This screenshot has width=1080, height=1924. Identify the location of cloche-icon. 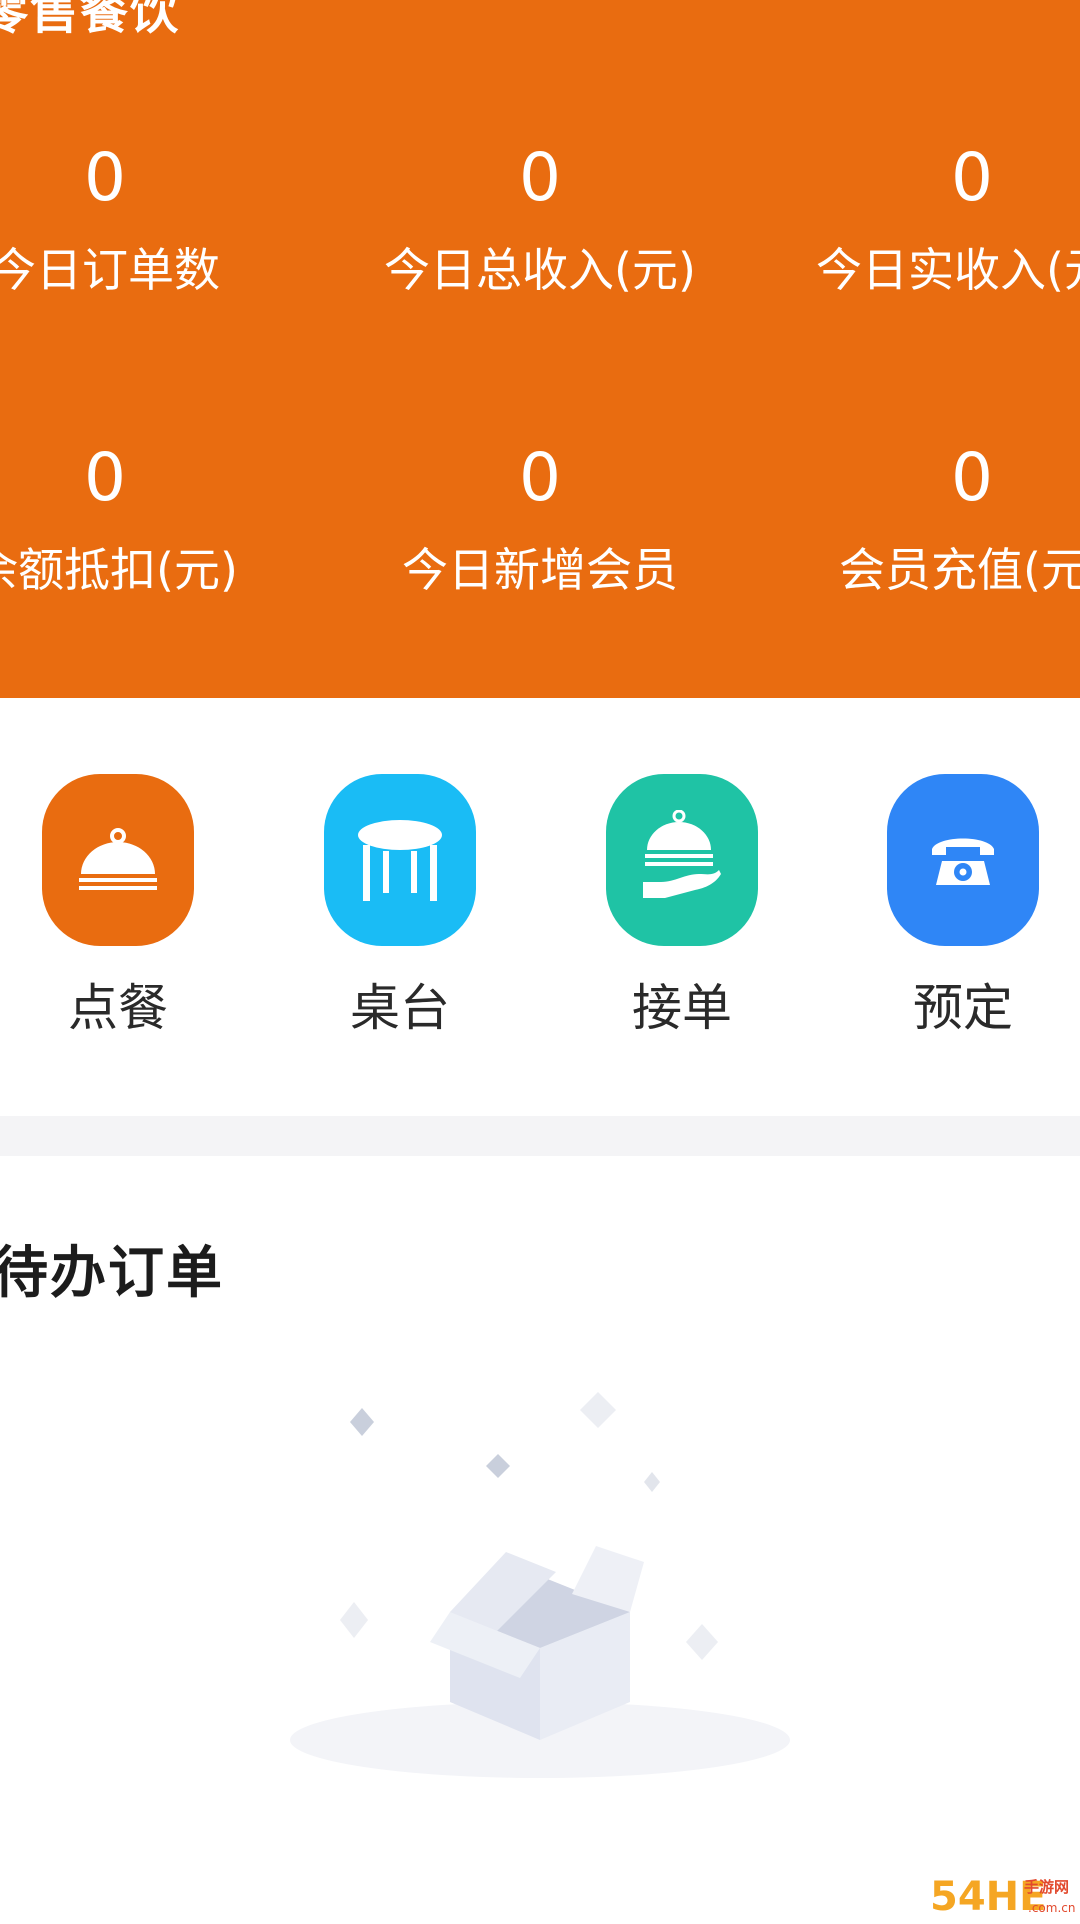
(118, 860).